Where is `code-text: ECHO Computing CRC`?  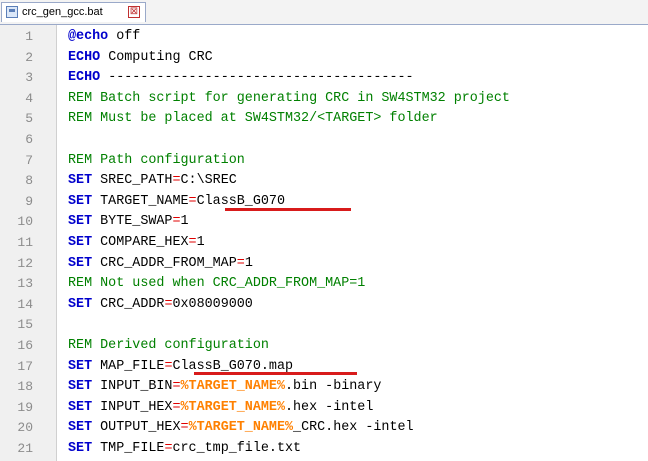 code-text: ECHO Computing CRC is located at coordinates (140, 57).